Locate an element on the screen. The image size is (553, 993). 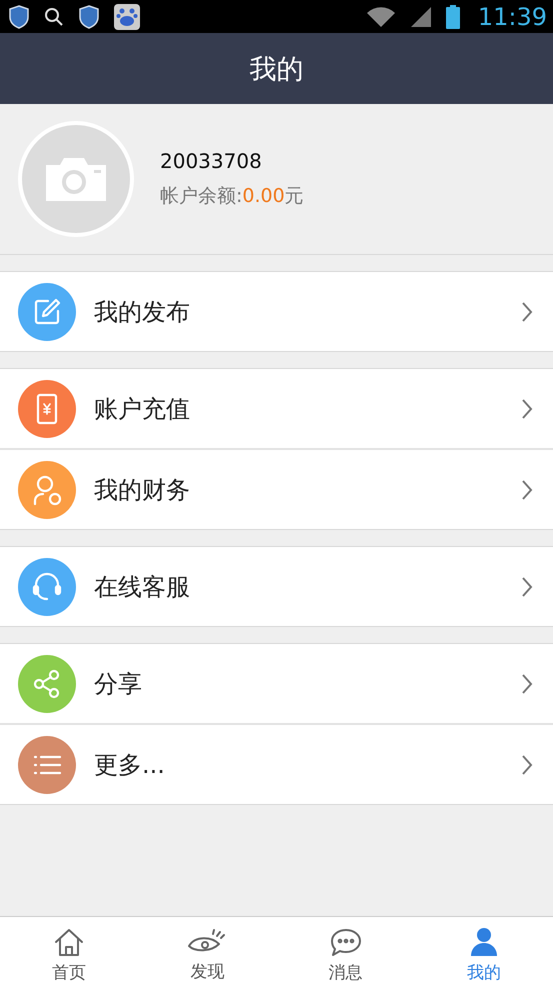
user-id: 20033708 is located at coordinates (211, 161).